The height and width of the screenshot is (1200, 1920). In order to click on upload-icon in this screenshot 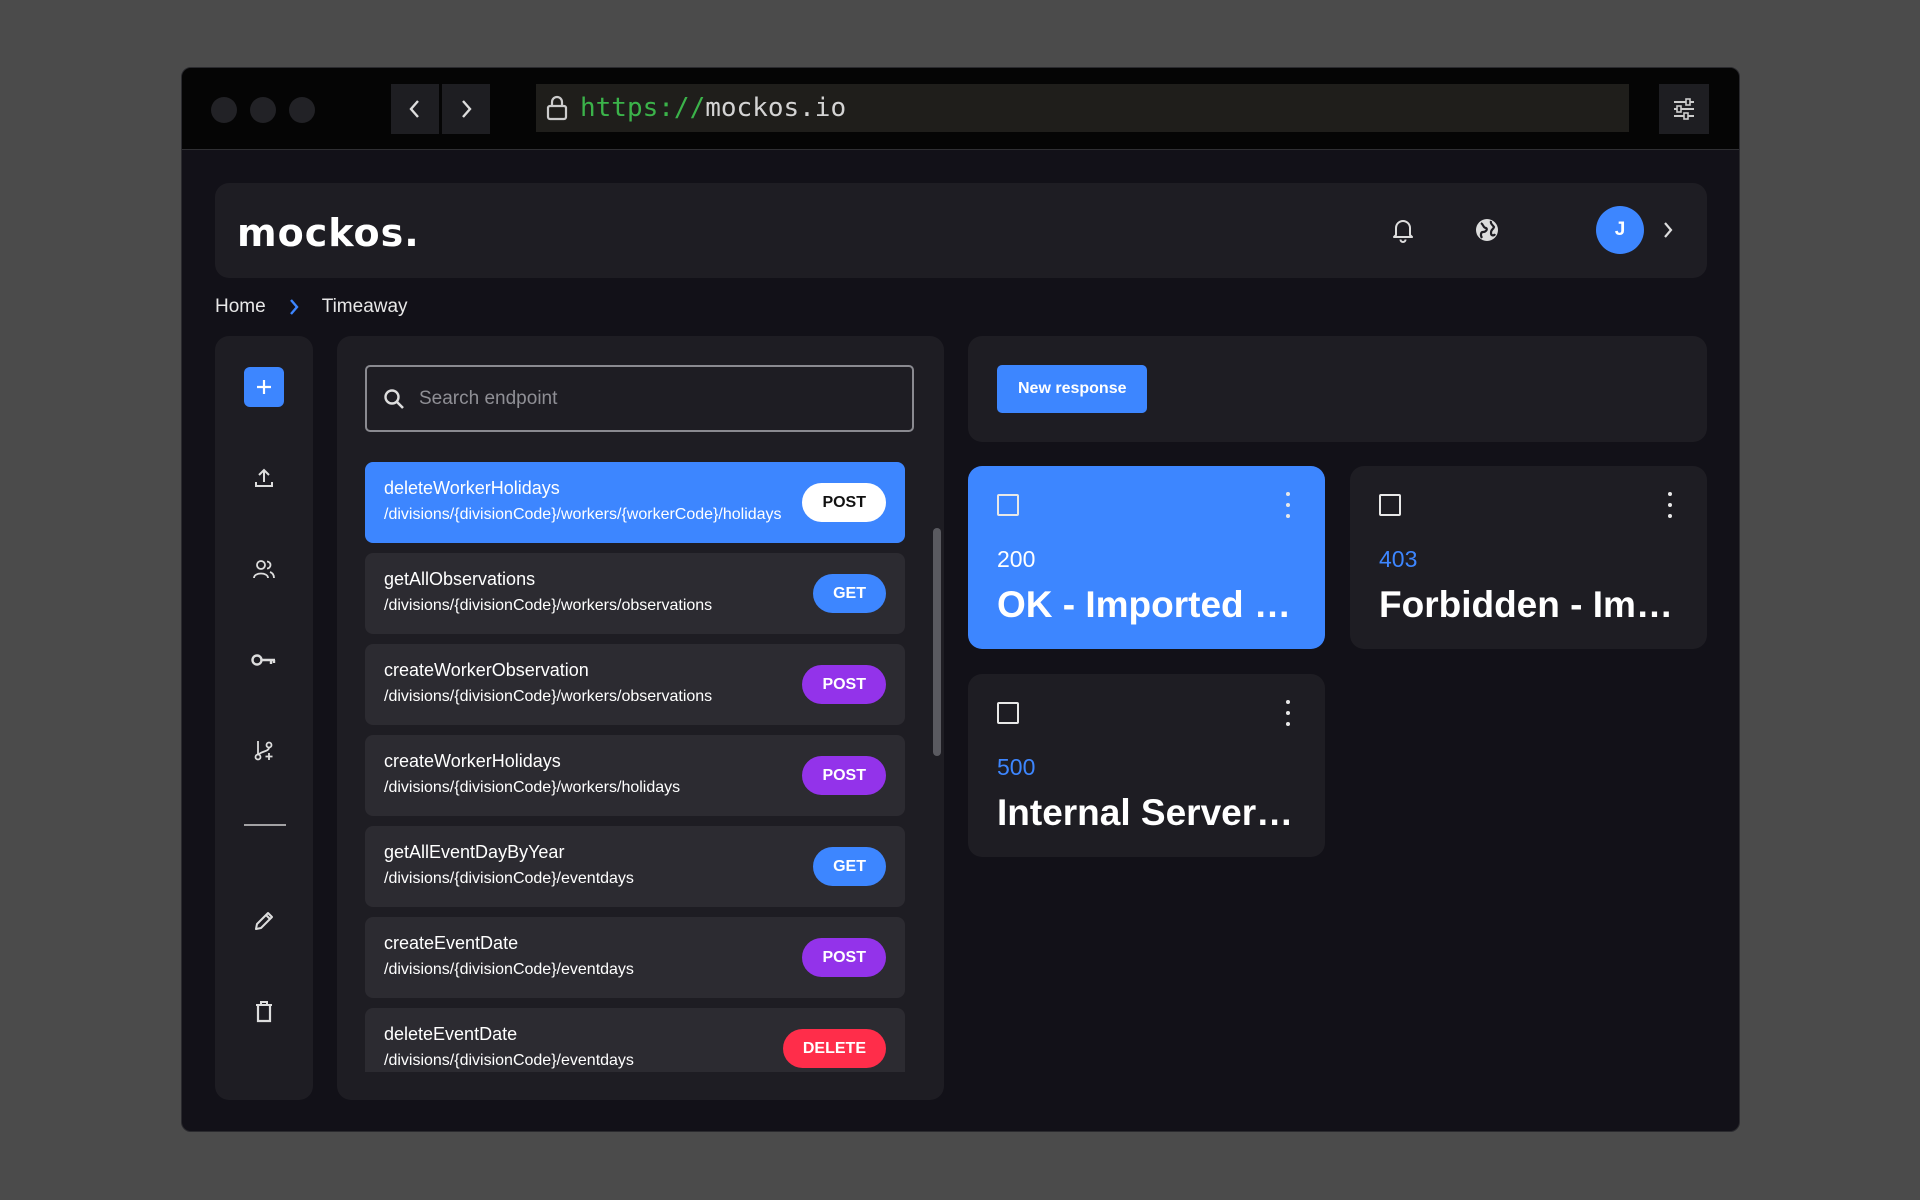, I will do `click(264, 477)`.